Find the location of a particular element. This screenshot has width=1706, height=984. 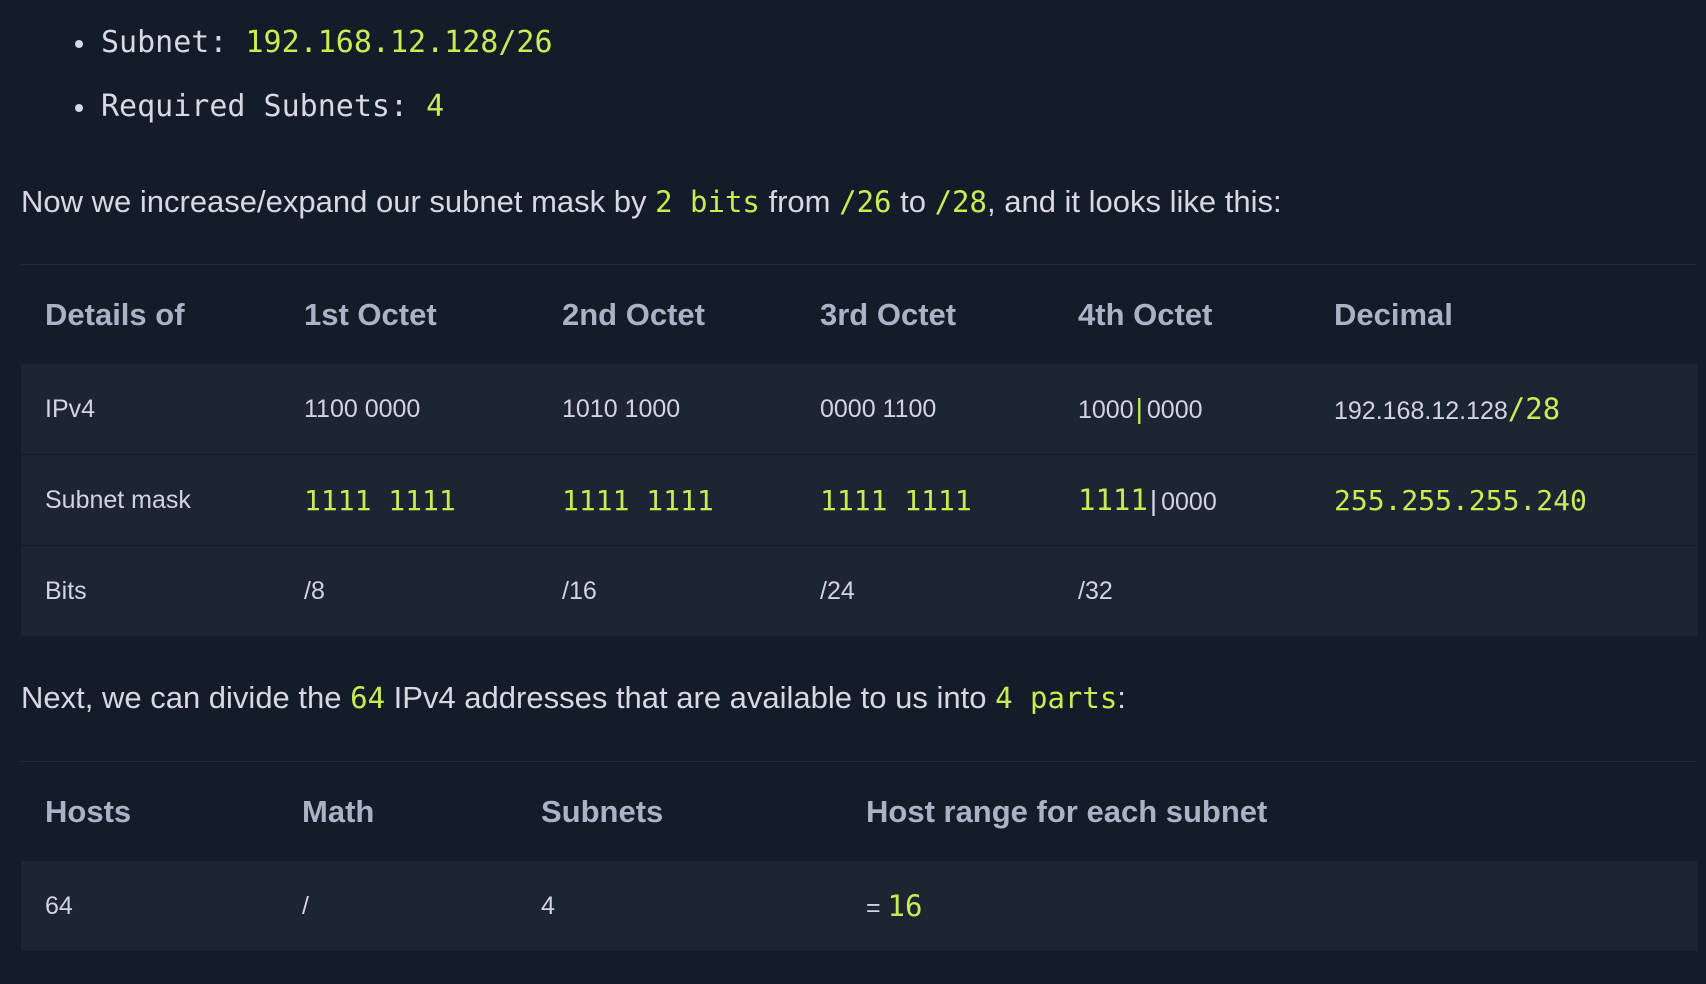

equals-sign: = is located at coordinates (877, 908).